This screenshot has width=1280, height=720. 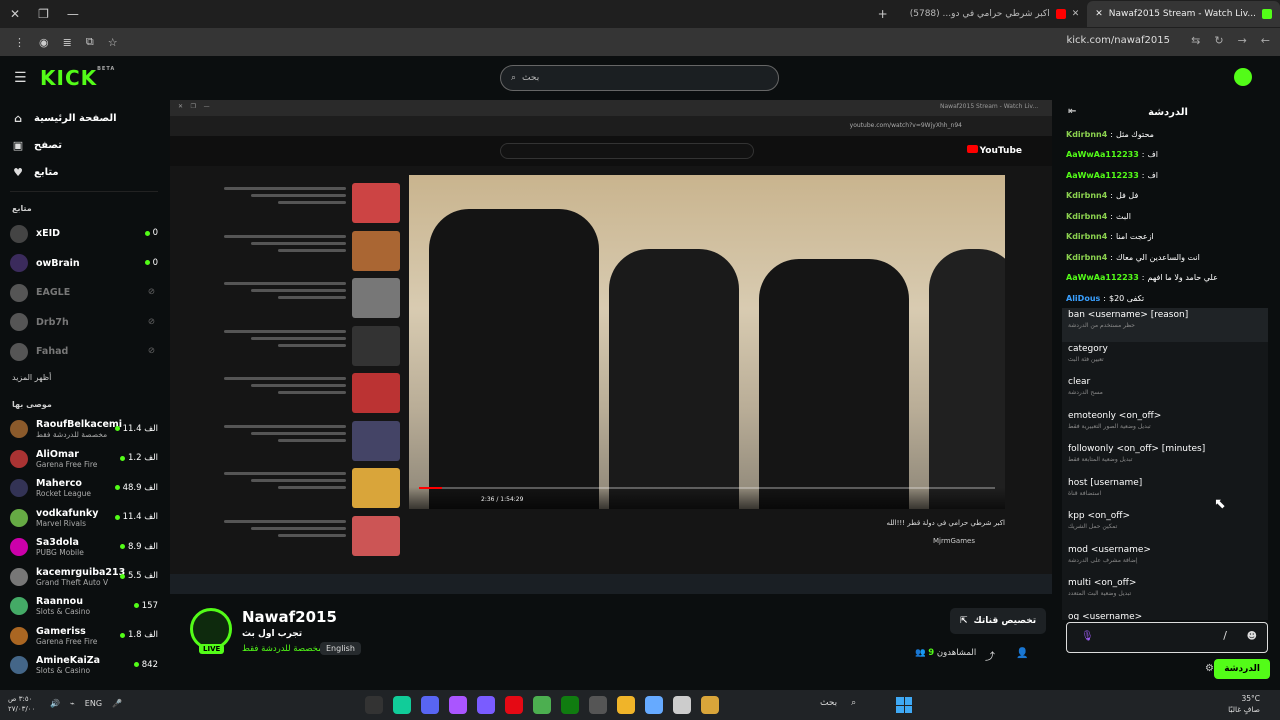 I want to click on mic-tray-icon: 🎤, so click(x=117, y=703).